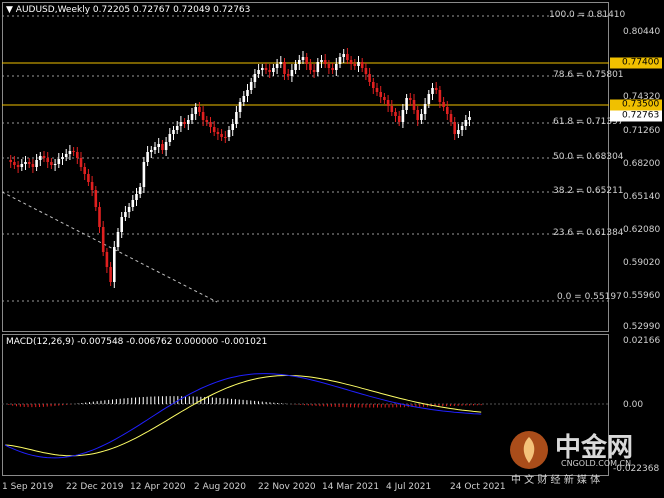 The image size is (664, 498). What do you see at coordinates (642, 341) in the screenshot?
I see `macd-tick: 0.02166` at bounding box center [642, 341].